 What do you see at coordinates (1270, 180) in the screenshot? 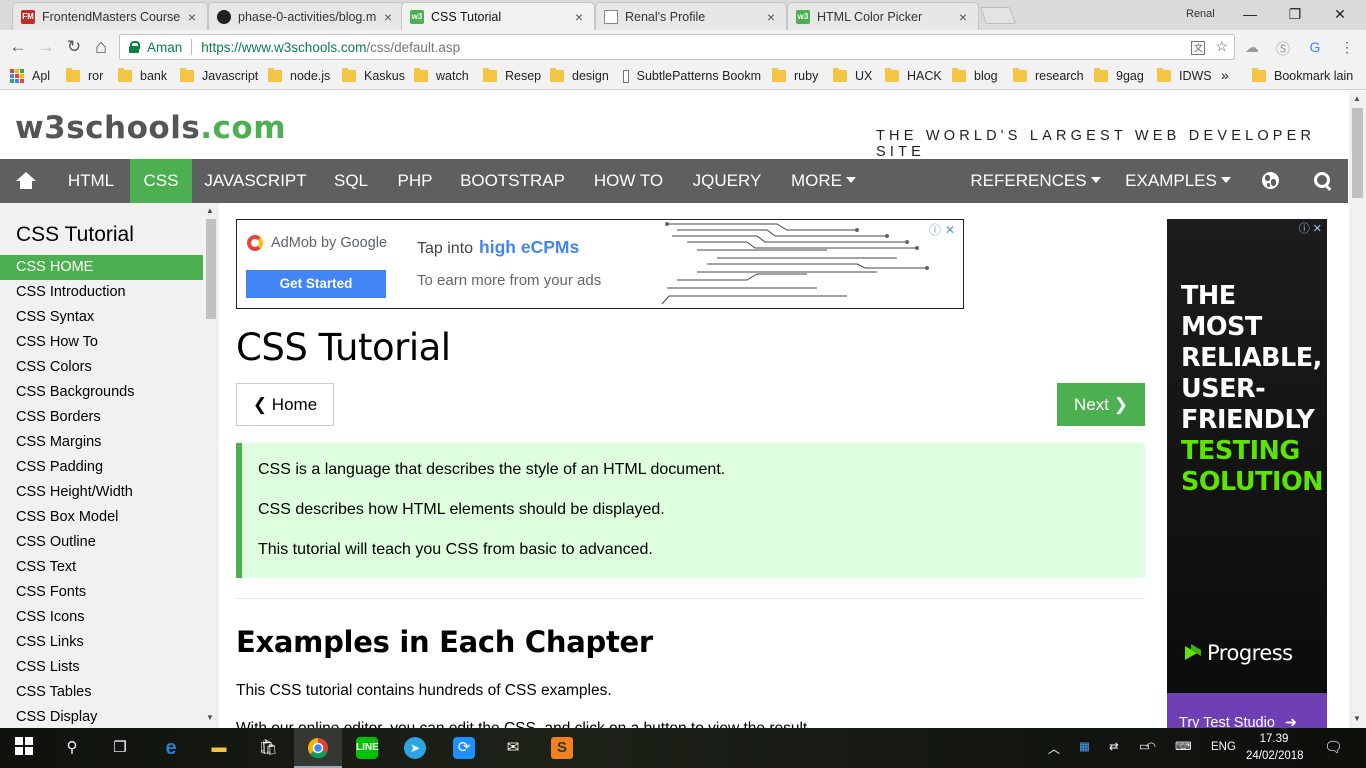
I see `globe-icon` at bounding box center [1270, 180].